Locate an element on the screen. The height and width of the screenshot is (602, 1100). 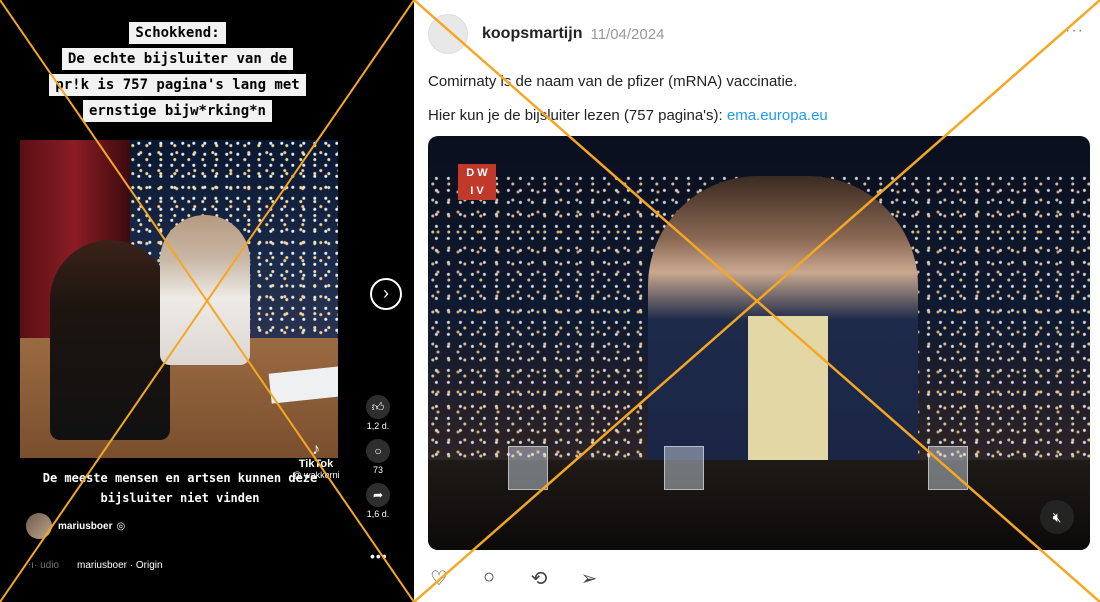
ema-link: ema.europa.eu is located at coordinates (777, 115).